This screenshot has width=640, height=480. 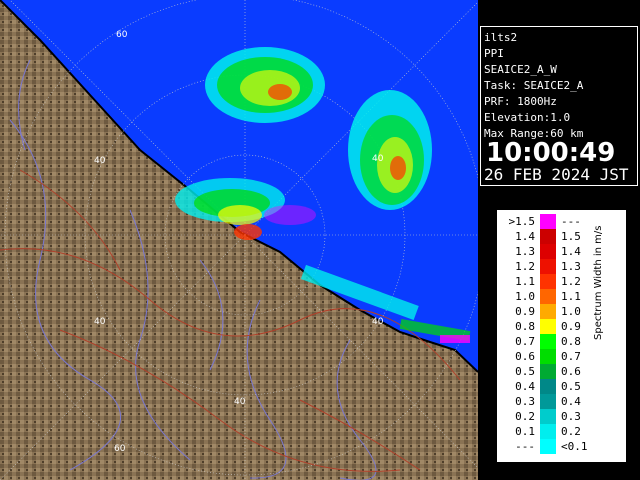 What do you see at coordinates (525, 371) in the screenshot?
I see `legend-lower-bound: 0.5` at bounding box center [525, 371].